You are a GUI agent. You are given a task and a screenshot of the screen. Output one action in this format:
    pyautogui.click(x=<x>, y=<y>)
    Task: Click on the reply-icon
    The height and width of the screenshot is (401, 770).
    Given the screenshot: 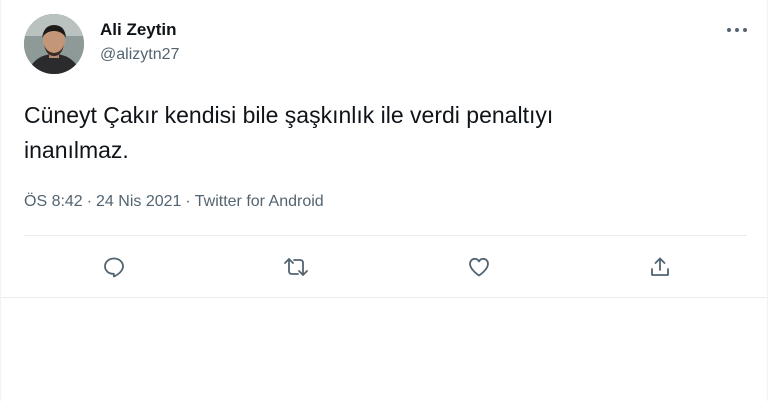 What is the action you would take?
    pyautogui.click(x=114, y=267)
    